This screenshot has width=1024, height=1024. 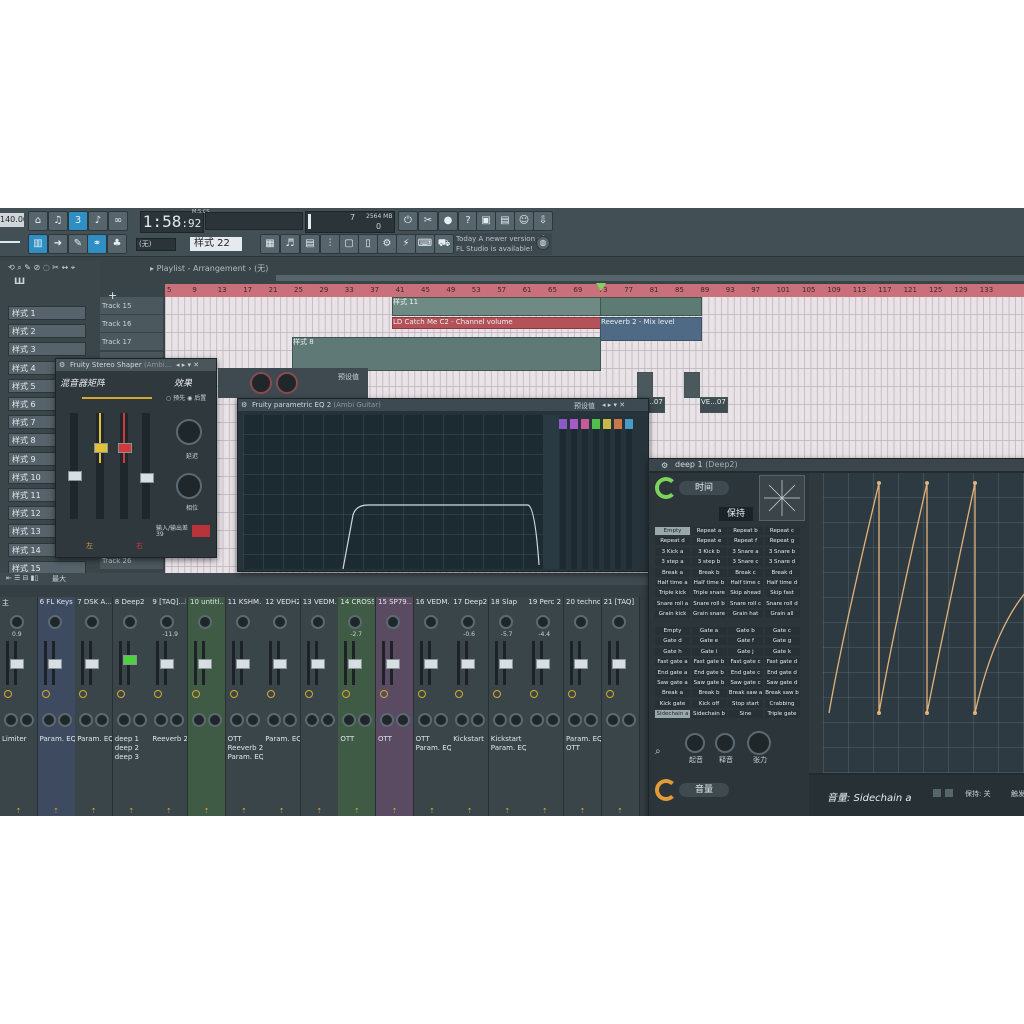 I want to click on shape-preset-button: Saw gate d, so click(x=782, y=683).